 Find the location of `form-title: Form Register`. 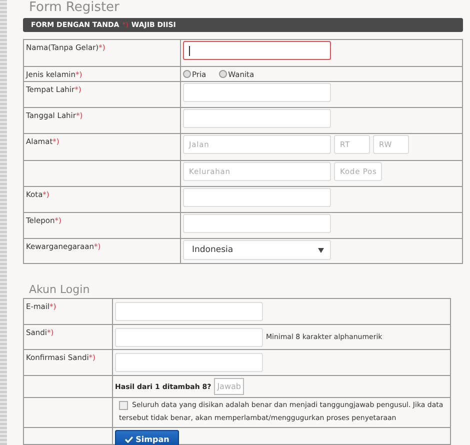

form-title: Form Register is located at coordinates (74, 8).